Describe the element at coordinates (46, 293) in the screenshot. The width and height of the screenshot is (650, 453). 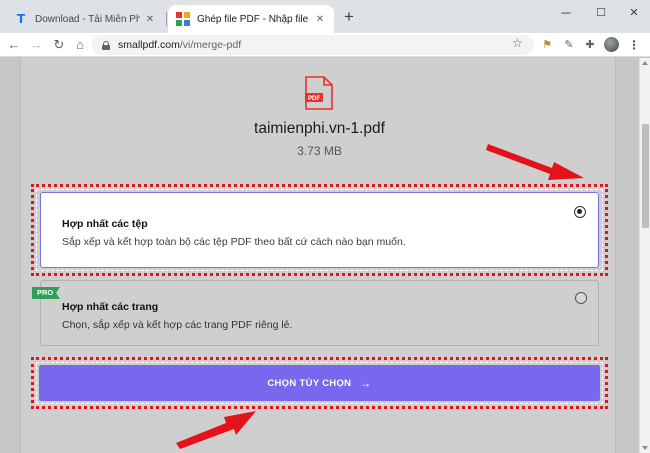
I see `pro-badge: PRO` at that location.